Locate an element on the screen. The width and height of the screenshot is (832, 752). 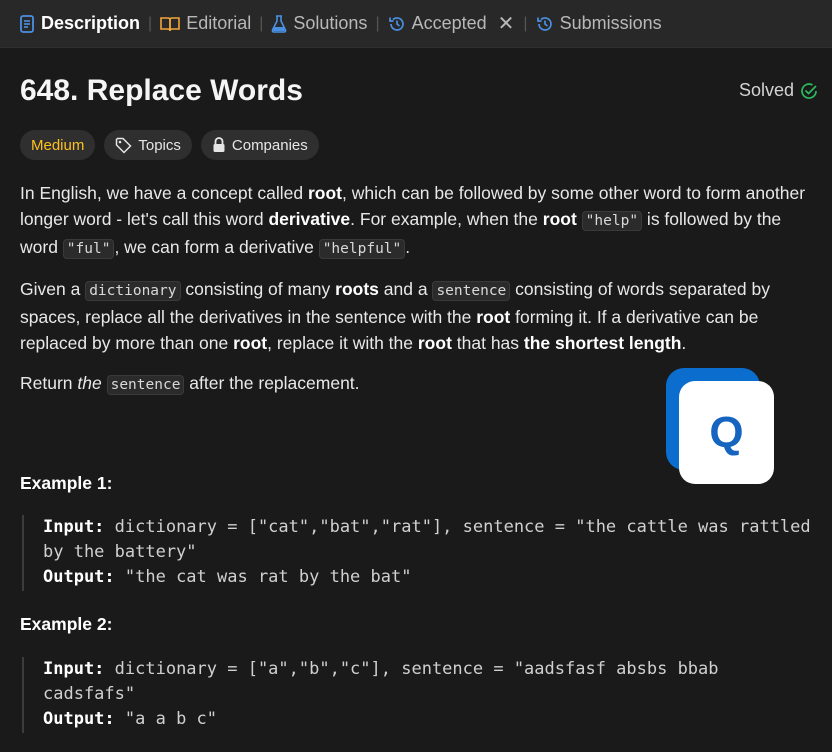
app-icon-face: Q is located at coordinates (726, 432).